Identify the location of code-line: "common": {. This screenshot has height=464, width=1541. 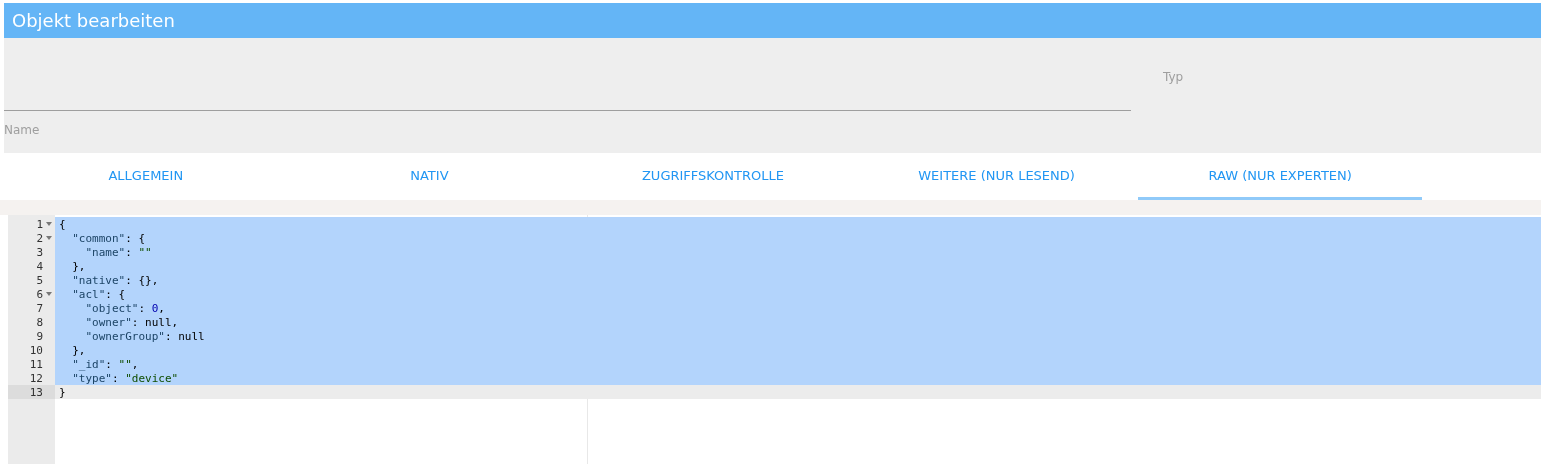
(108, 238).